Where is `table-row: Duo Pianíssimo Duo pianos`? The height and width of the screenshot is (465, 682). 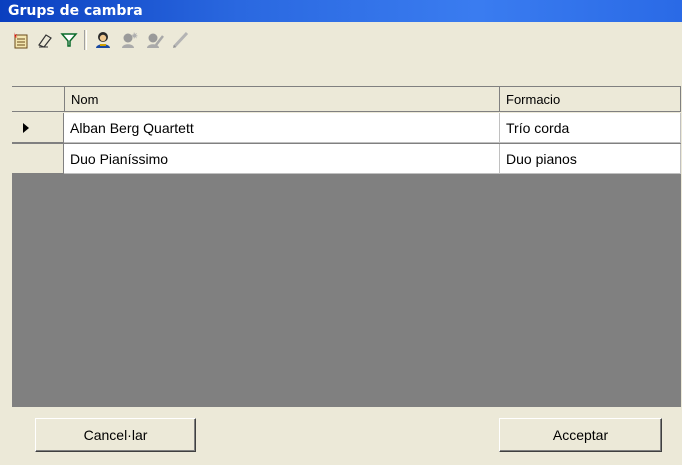
table-row: Duo Pianíssimo Duo pianos is located at coordinates (346, 159).